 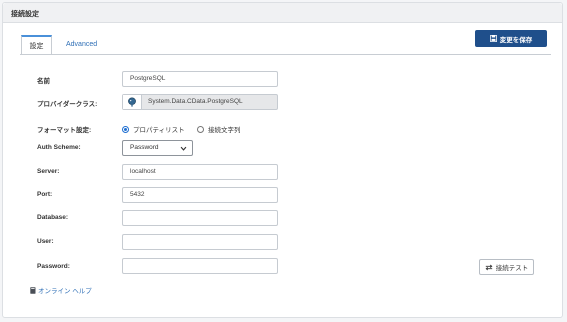 What do you see at coordinates (285, 54) in the screenshot?
I see `tab-divider` at bounding box center [285, 54].